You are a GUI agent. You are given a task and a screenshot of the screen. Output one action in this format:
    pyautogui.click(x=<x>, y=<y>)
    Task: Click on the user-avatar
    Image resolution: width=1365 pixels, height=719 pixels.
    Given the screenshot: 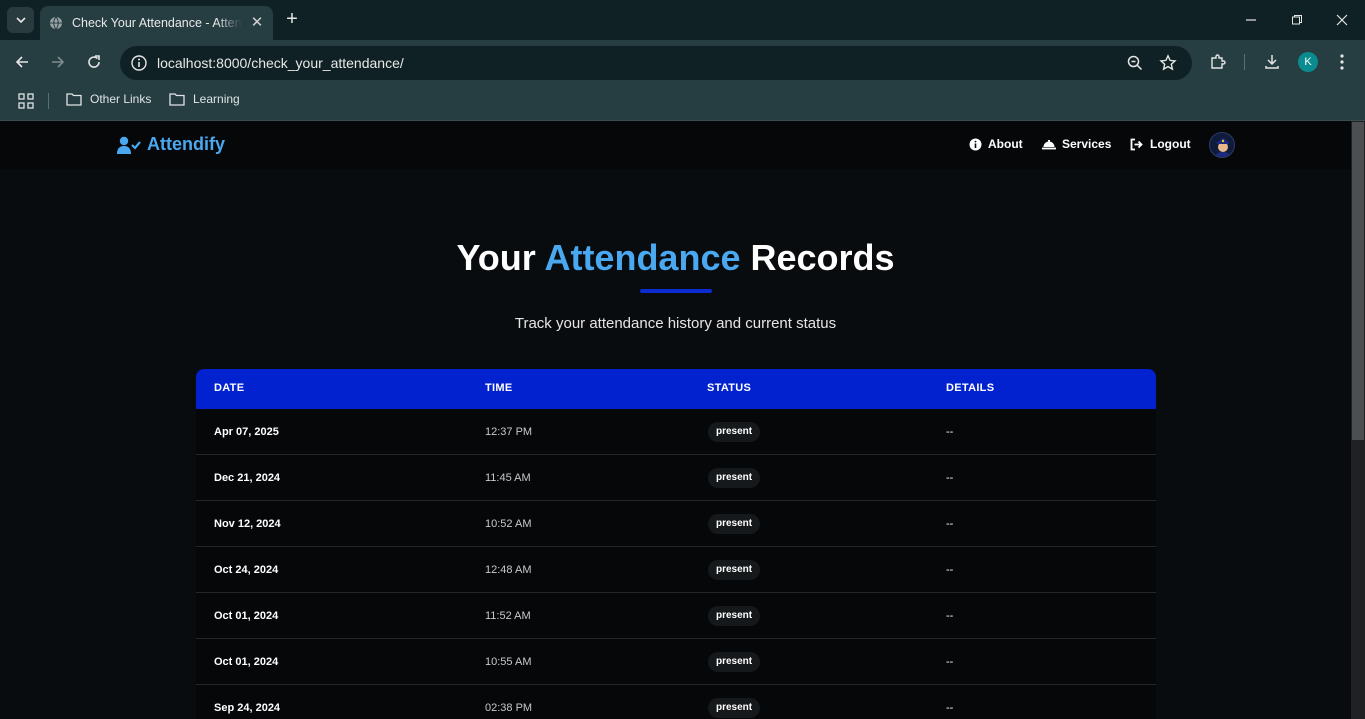 What is the action you would take?
    pyautogui.click(x=1222, y=145)
    